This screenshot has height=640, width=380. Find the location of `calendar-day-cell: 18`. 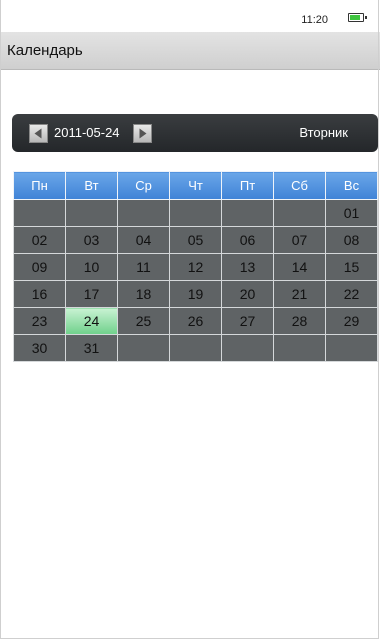

calendar-day-cell: 18 is located at coordinates (143, 294).